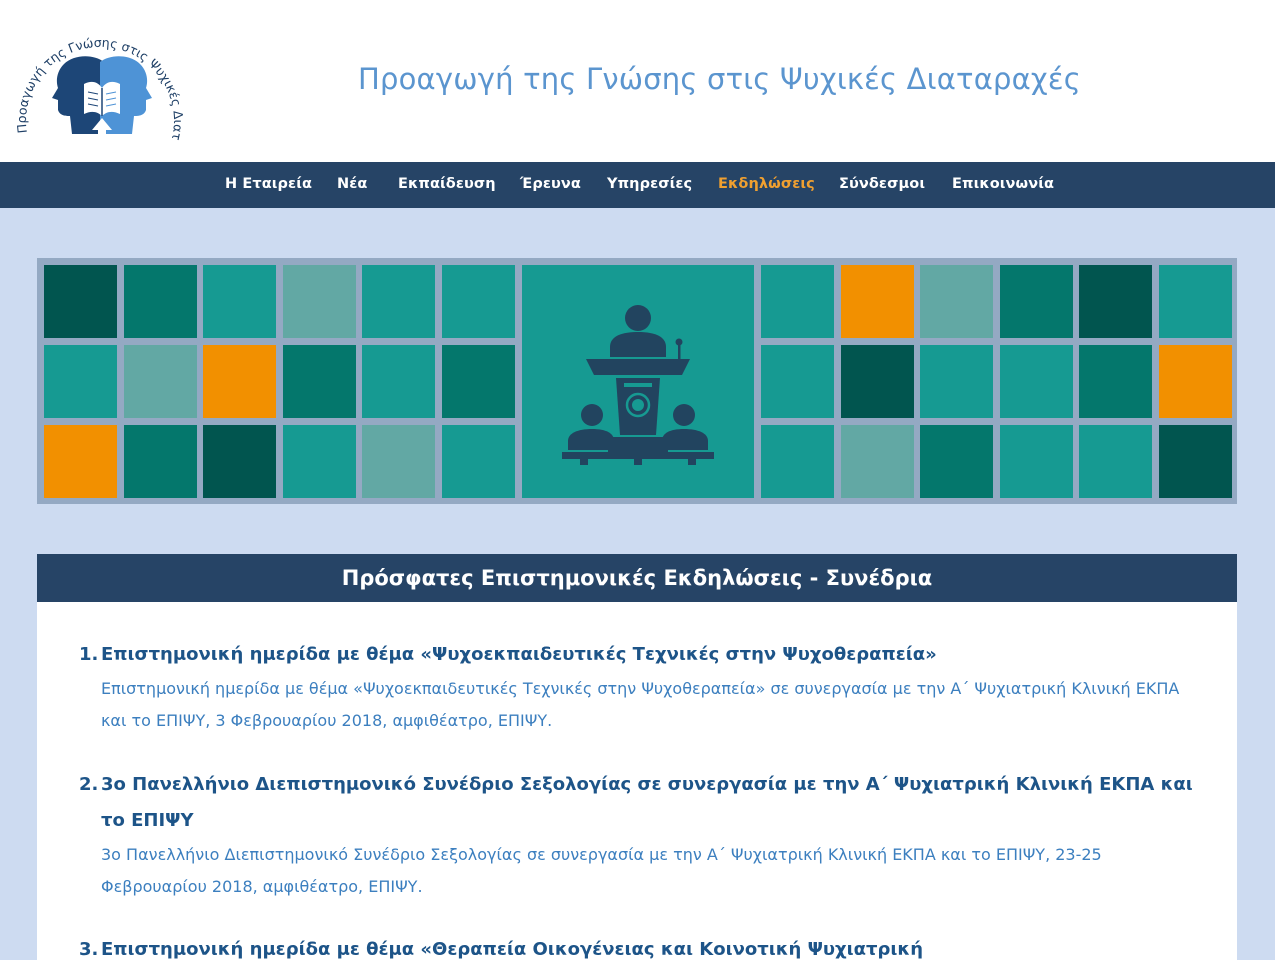 The height and width of the screenshot is (960, 1275). What do you see at coordinates (89, 949) in the screenshot?
I see `event-number: 3.` at bounding box center [89, 949].